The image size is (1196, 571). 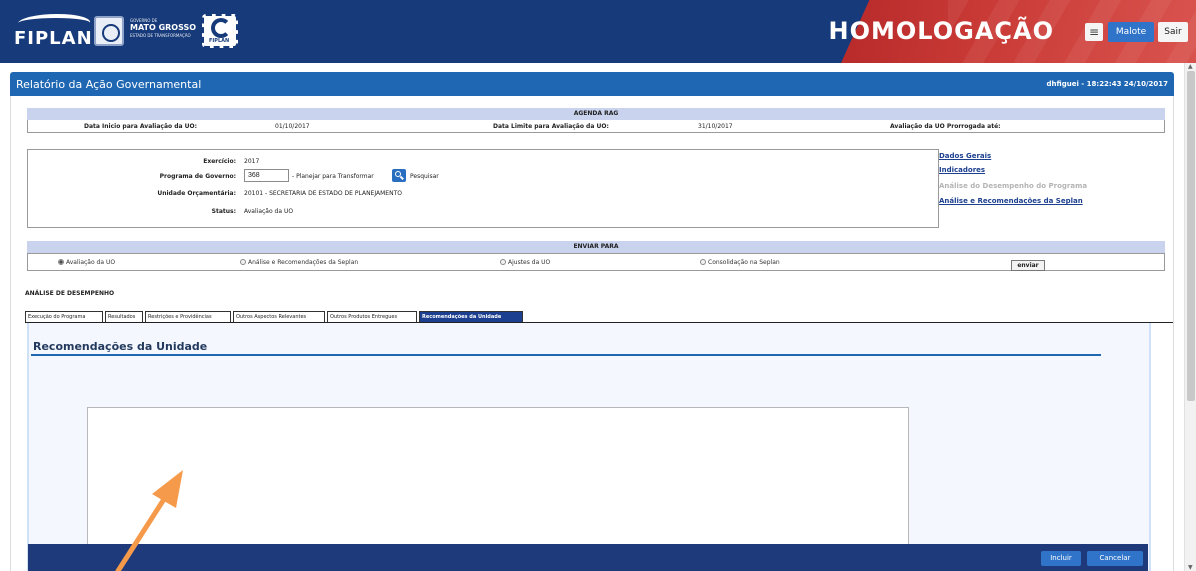 What do you see at coordinates (64, 316) in the screenshot?
I see `tab-execucao-programa: Execução do Programa` at bounding box center [64, 316].